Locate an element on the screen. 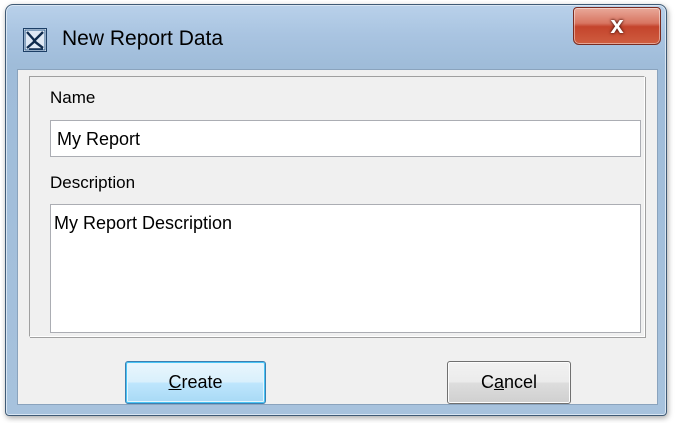  cancel-label-prefix: C is located at coordinates (487, 382).